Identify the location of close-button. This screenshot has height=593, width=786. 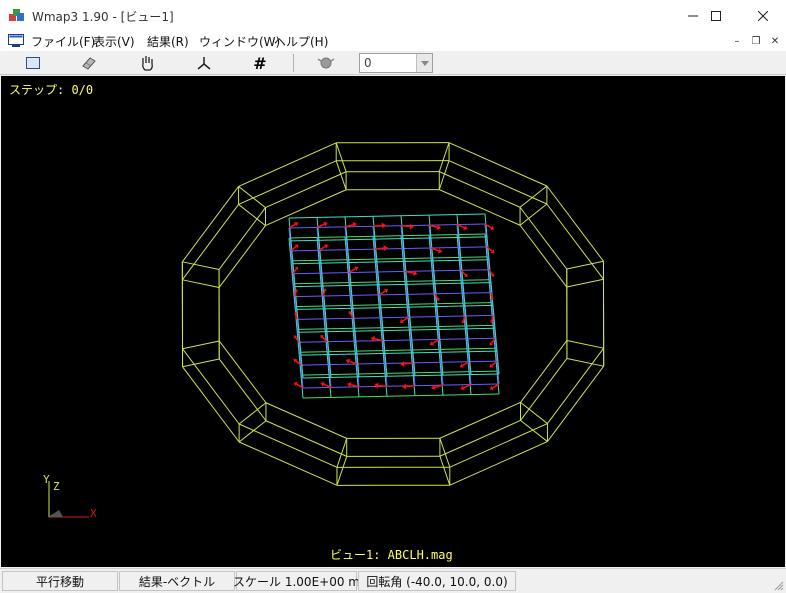
(763, 15).